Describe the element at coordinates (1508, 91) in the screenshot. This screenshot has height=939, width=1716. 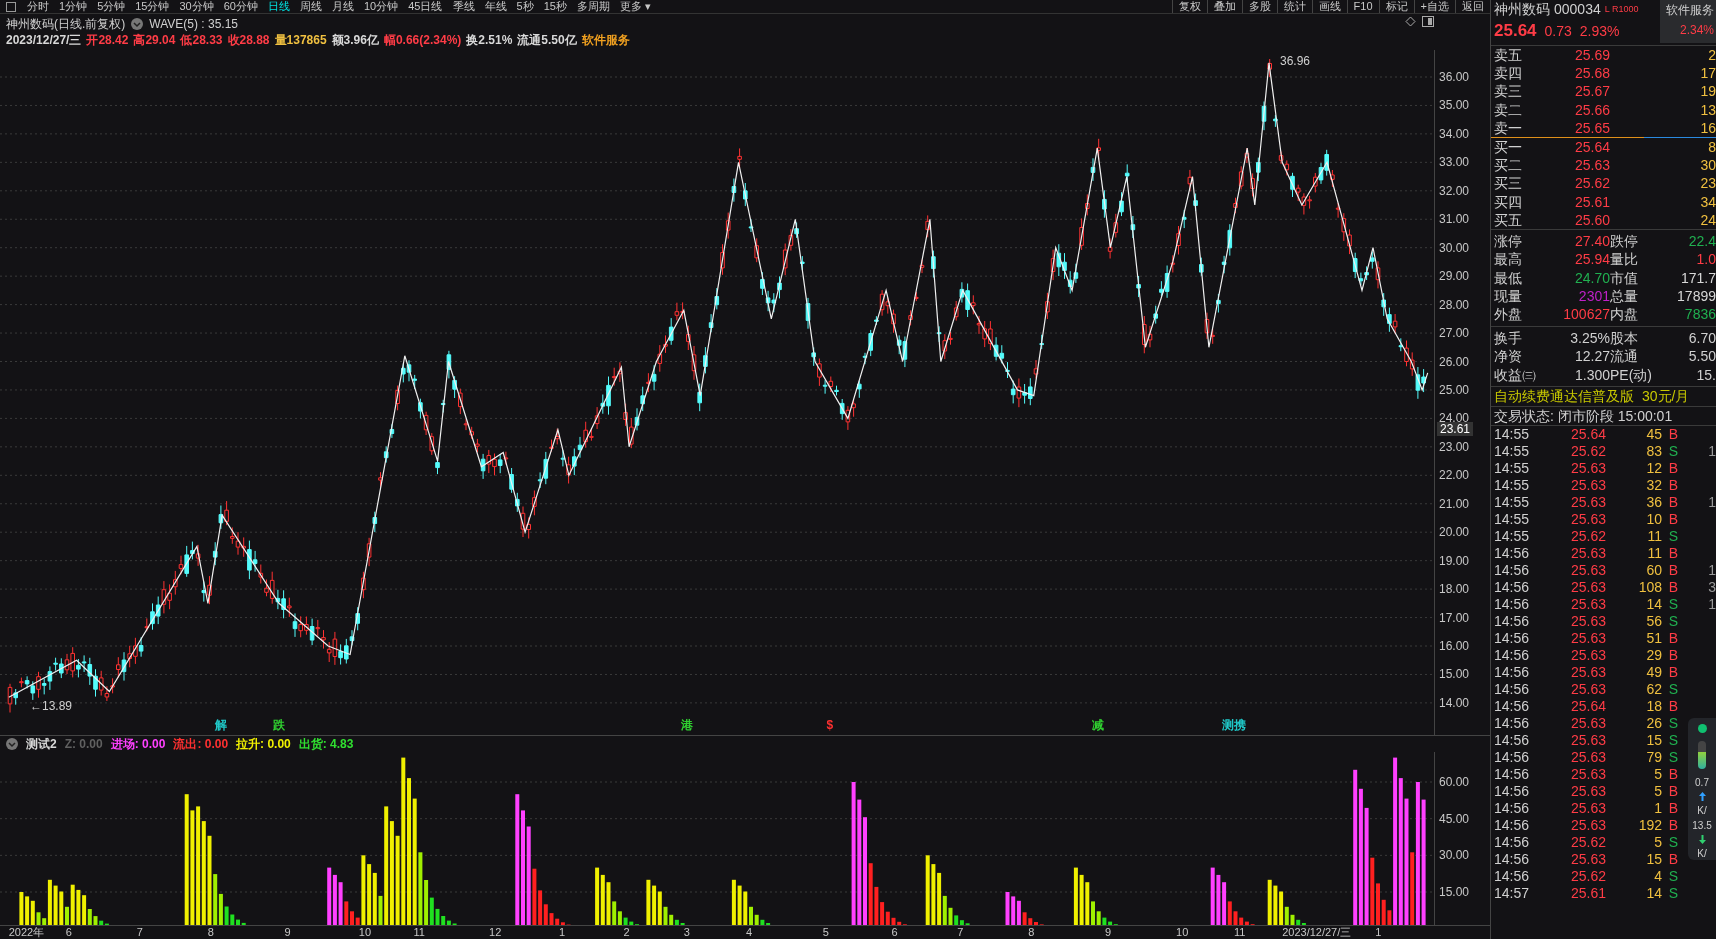
I see `order-label: 卖三` at that location.